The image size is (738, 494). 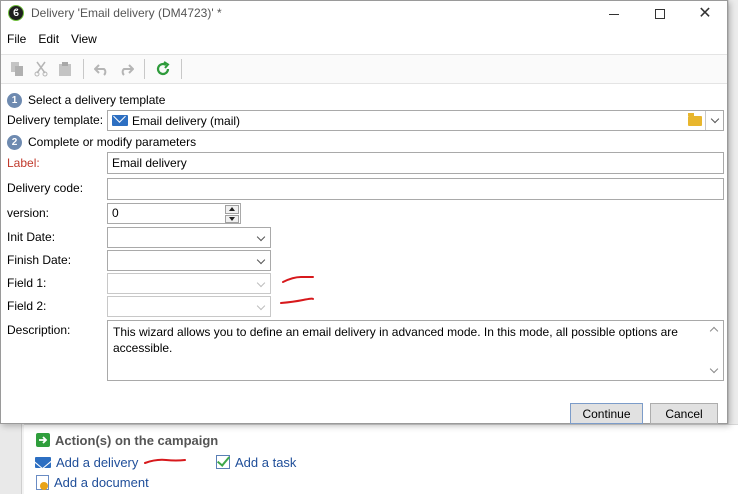 I want to click on minimize-icon, so click(x=614, y=14).